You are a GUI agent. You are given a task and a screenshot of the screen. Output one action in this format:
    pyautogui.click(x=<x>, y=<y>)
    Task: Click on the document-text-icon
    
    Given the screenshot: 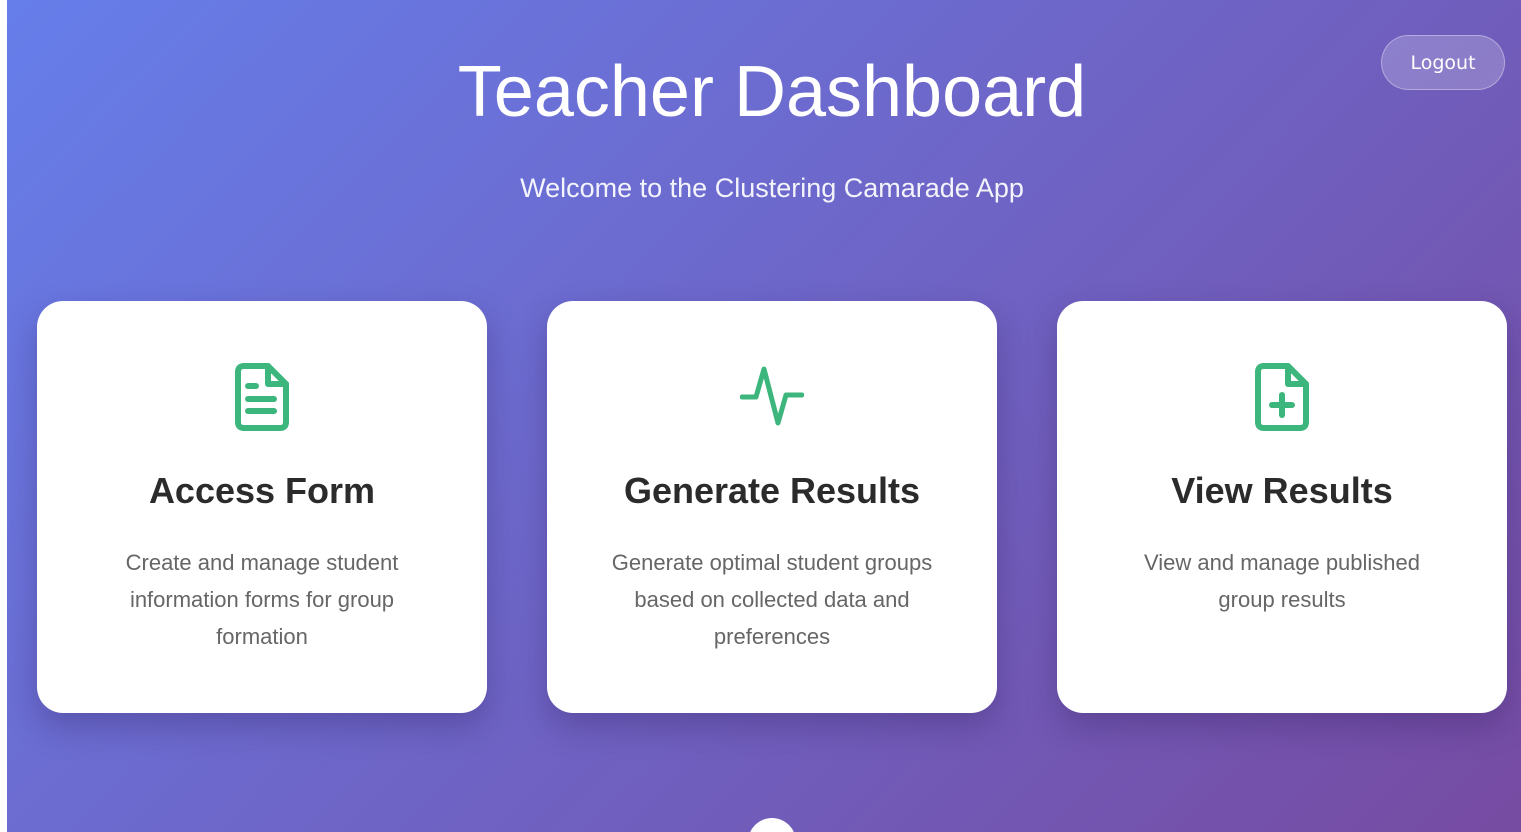 What is the action you would take?
    pyautogui.click(x=262, y=397)
    